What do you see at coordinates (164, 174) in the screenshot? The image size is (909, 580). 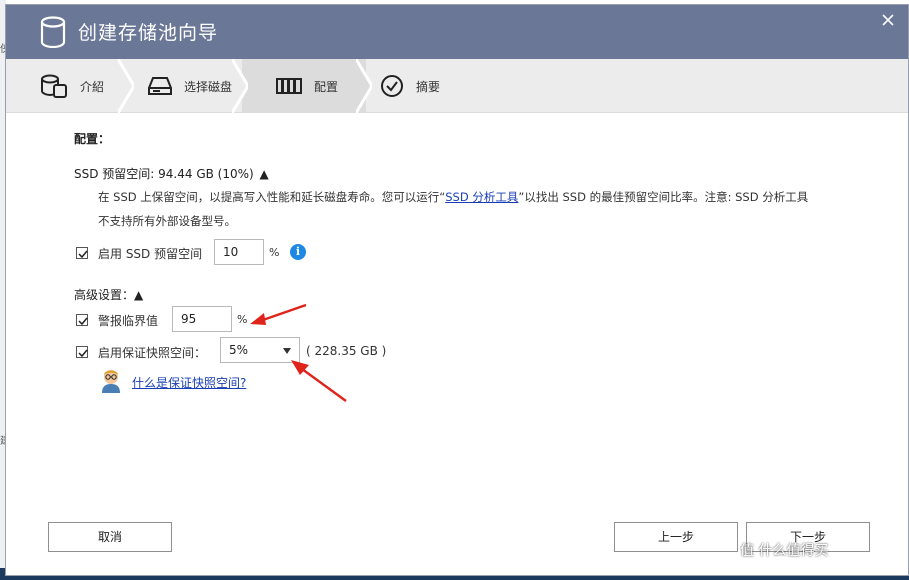 I see `ssd-title: SSD 预留空间: 94.44 GB (10%)` at bounding box center [164, 174].